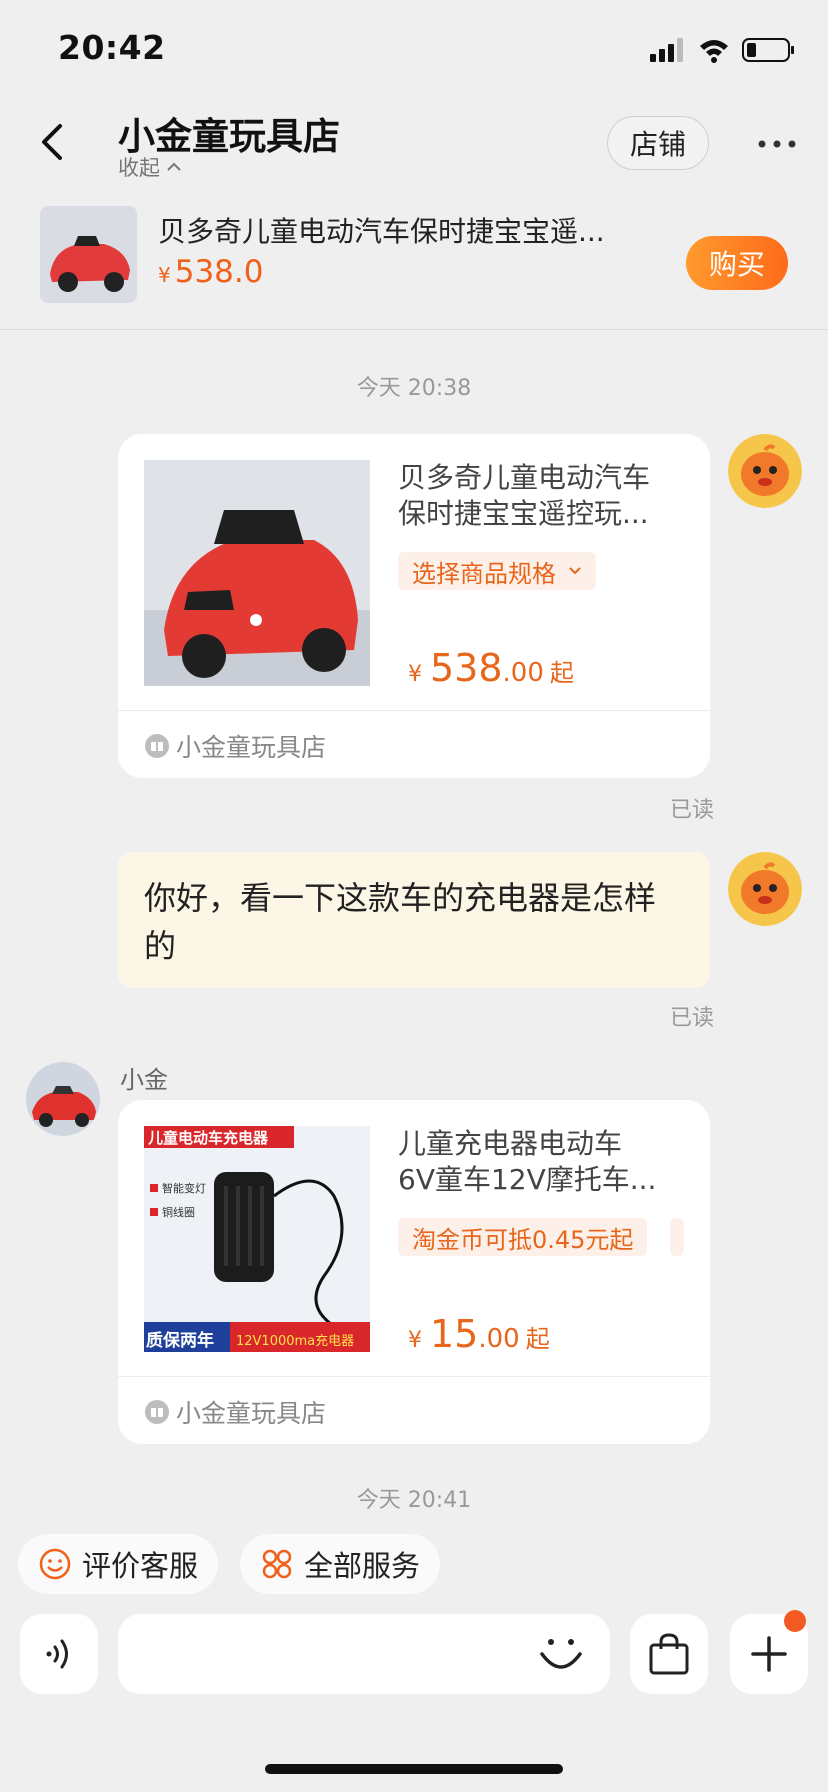 This screenshot has height=1792, width=828. What do you see at coordinates (677, 1237) in the screenshot?
I see `more-tag-indicator` at bounding box center [677, 1237].